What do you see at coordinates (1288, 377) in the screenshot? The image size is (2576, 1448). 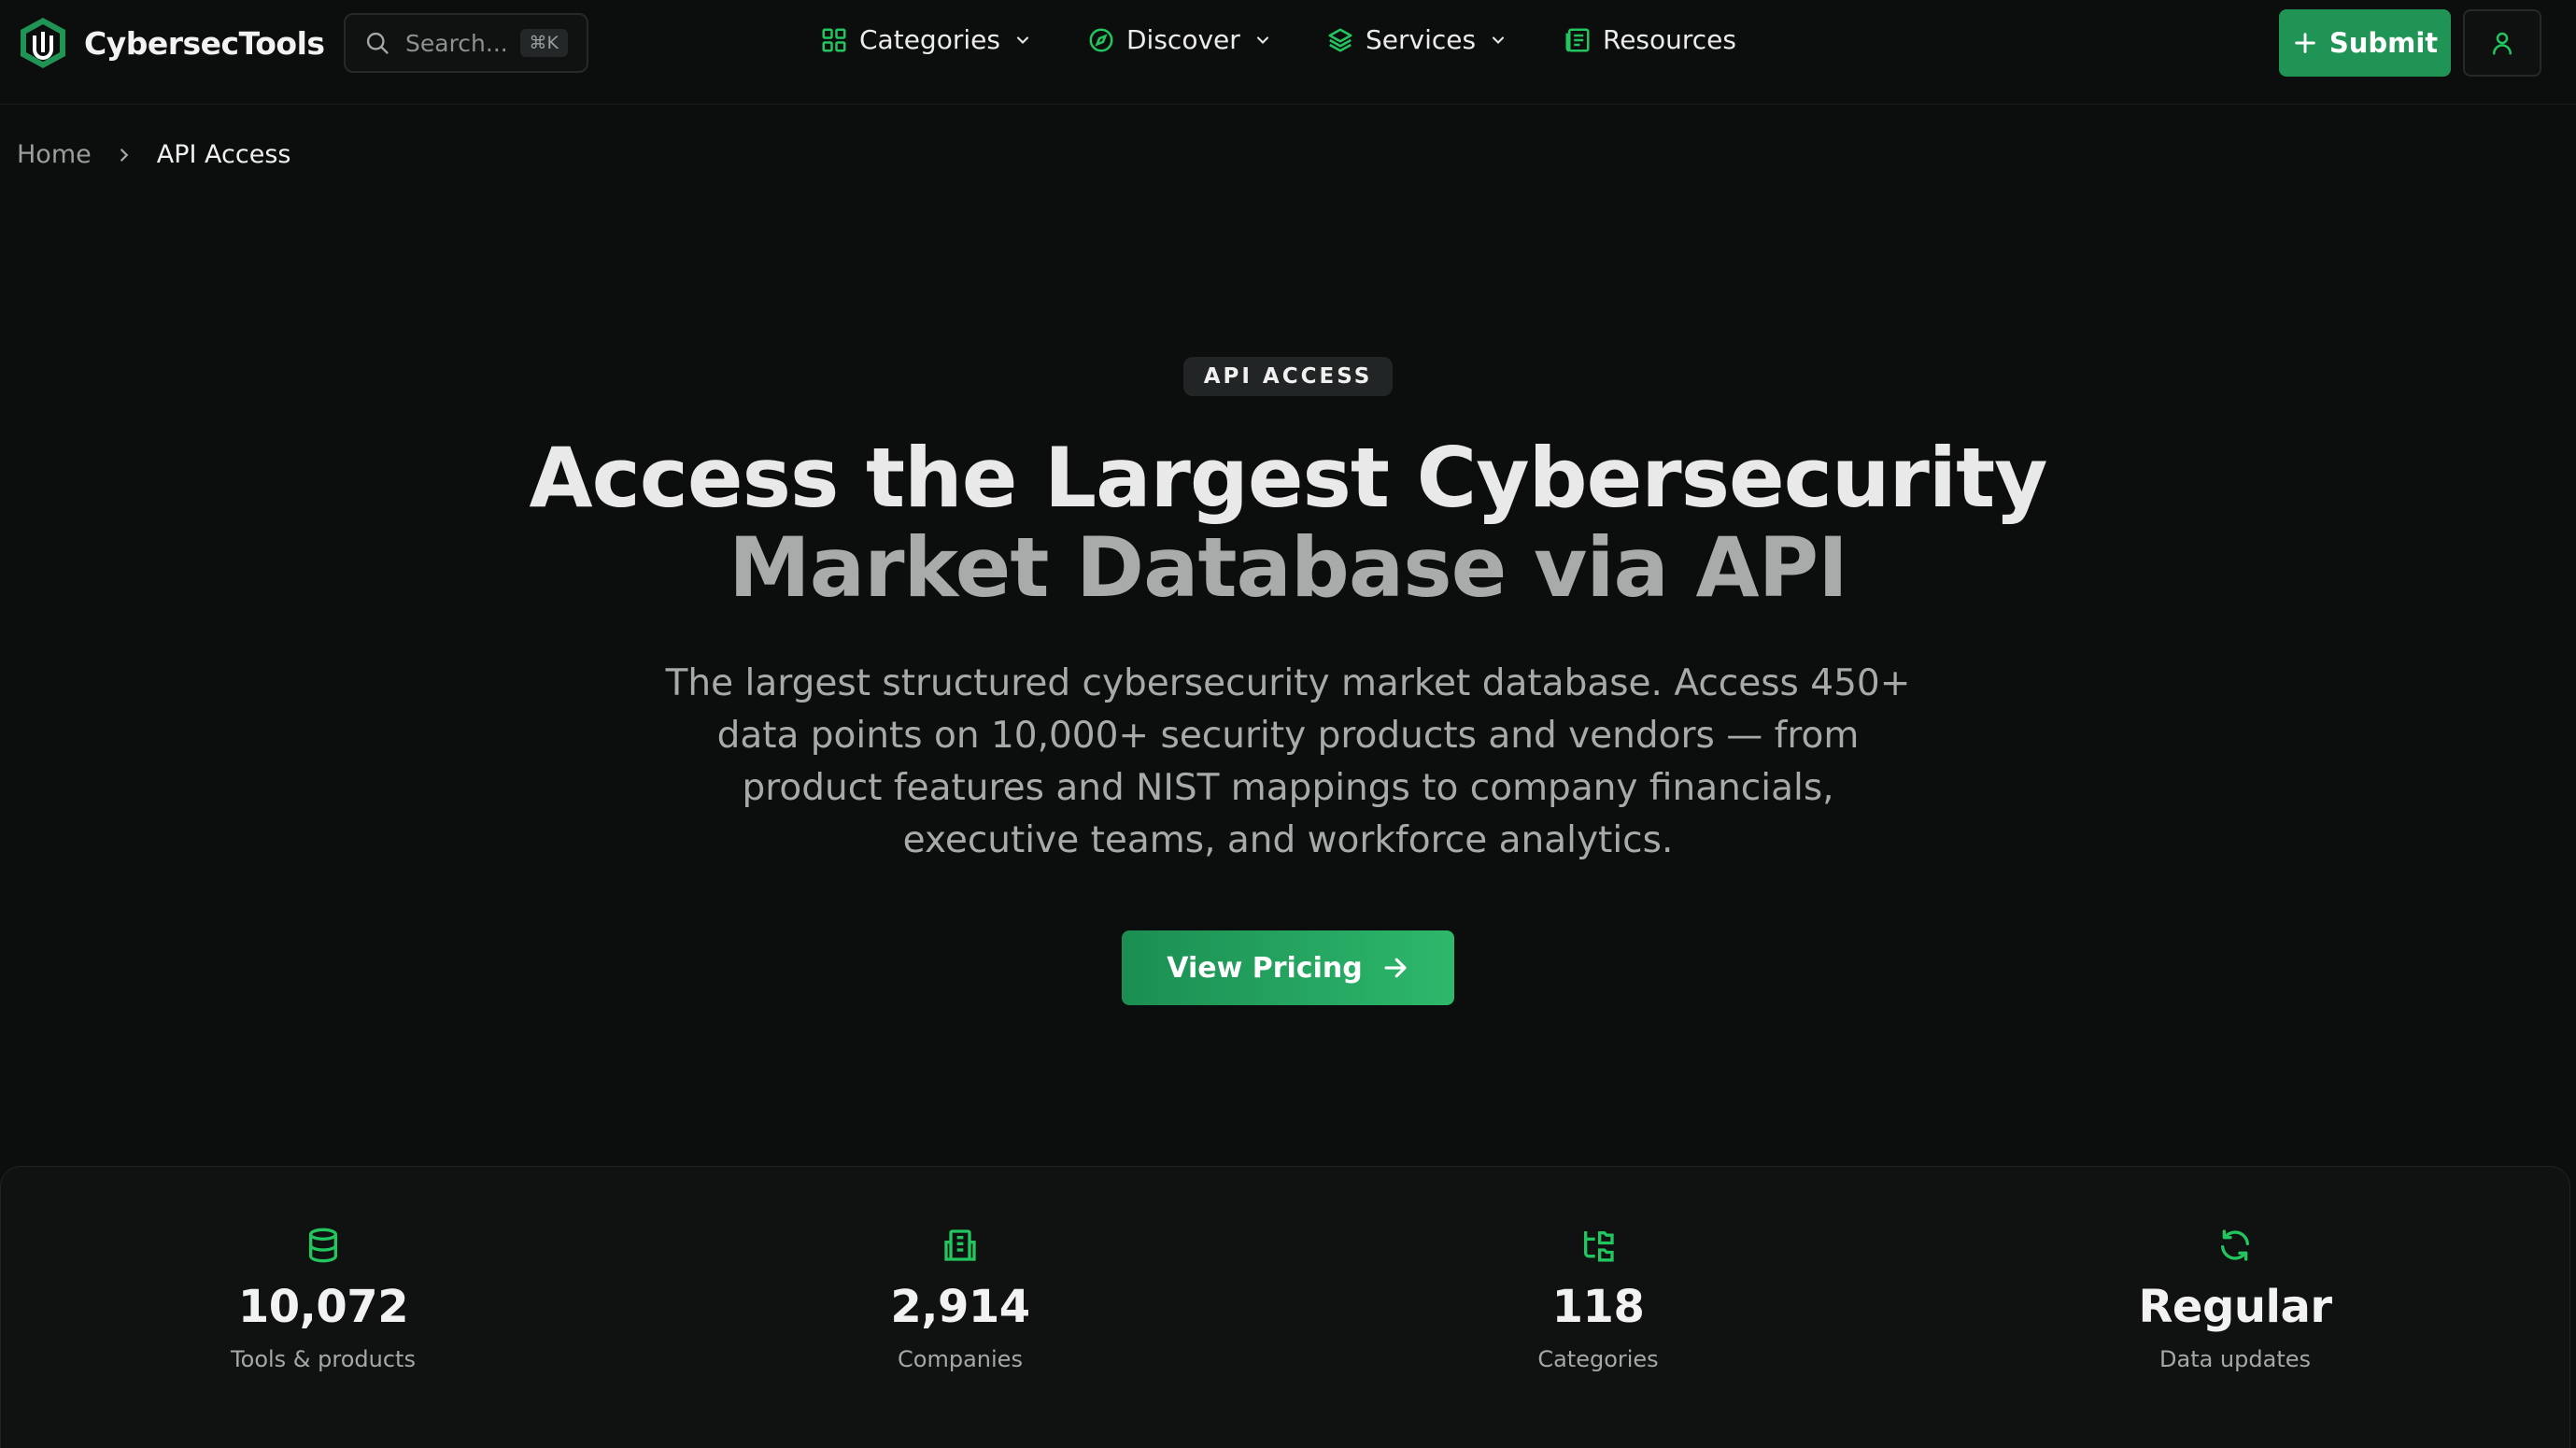 I see `section-badge: API ACCESS` at bounding box center [1288, 377].